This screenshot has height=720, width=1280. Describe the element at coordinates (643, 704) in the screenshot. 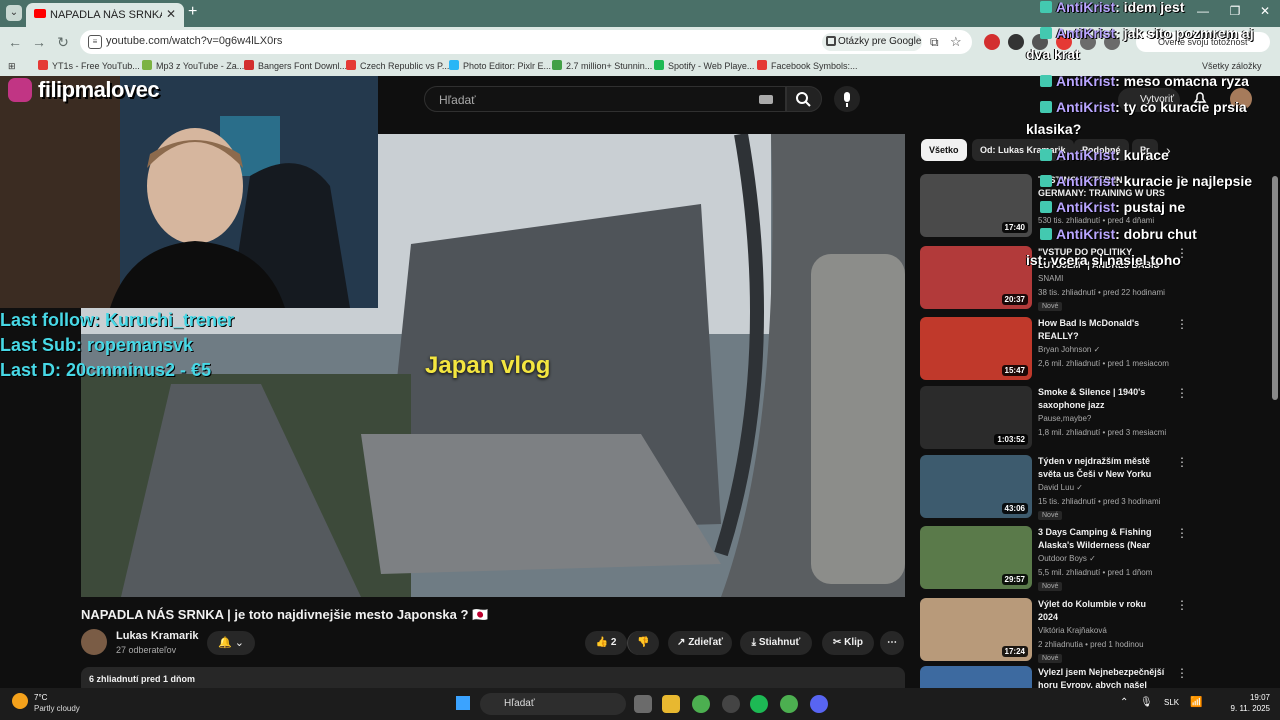

I see `task-view-icon` at that location.